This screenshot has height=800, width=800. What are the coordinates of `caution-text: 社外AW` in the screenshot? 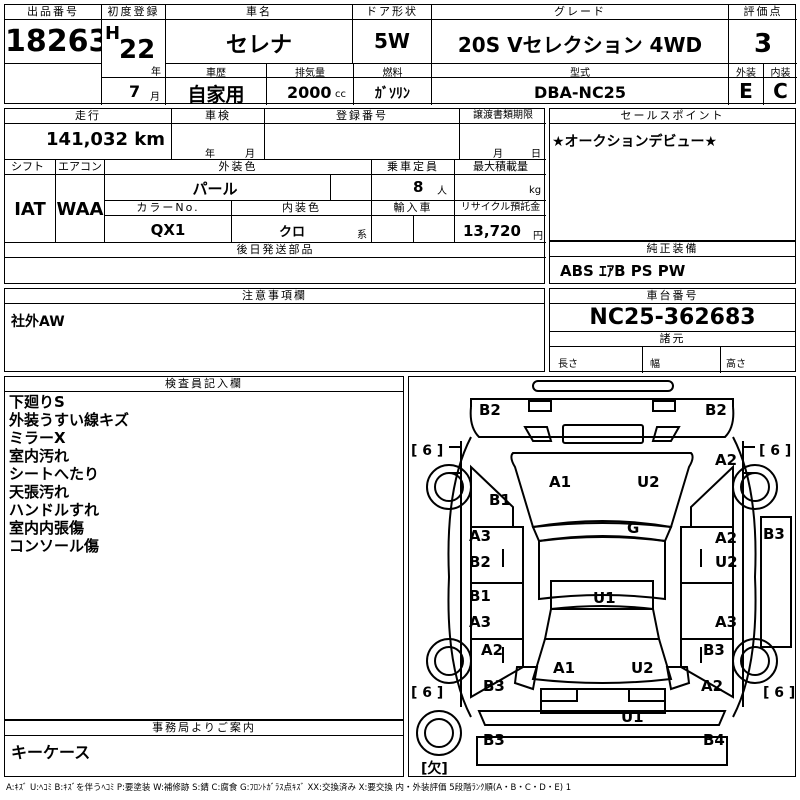 It's located at (38, 322).